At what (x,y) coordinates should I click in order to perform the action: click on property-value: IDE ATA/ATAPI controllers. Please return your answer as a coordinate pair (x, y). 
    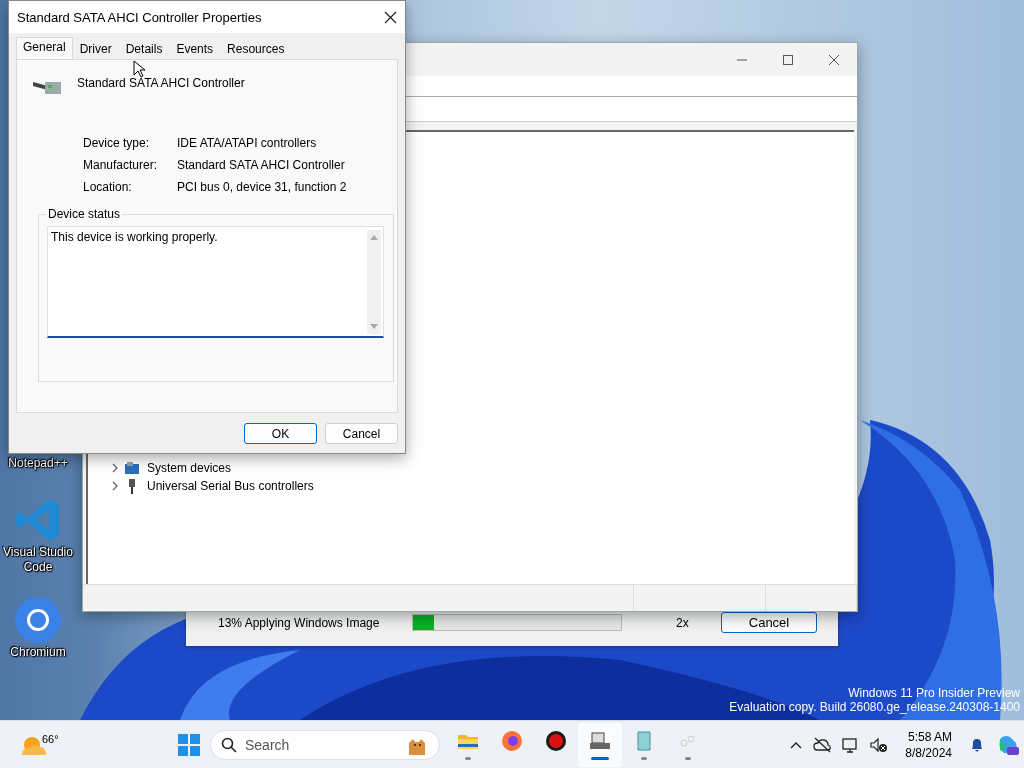
    Looking at the image, I should click on (247, 143).